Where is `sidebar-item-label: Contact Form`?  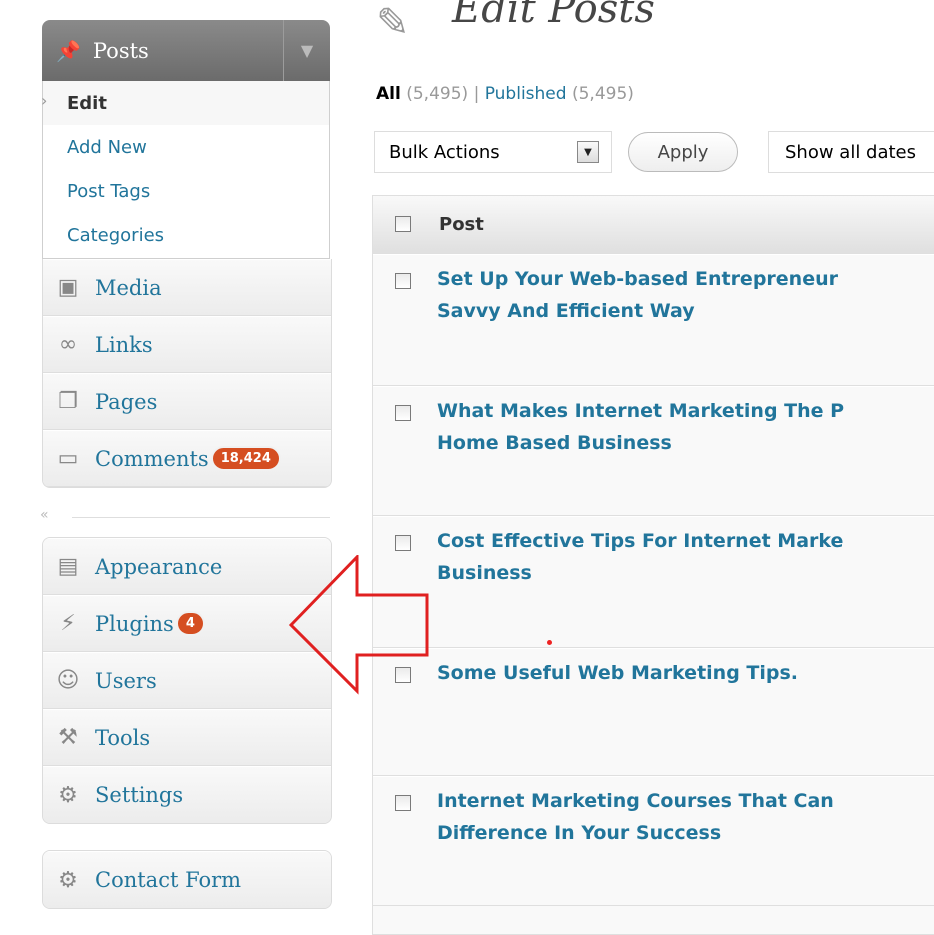 sidebar-item-label: Contact Form is located at coordinates (168, 880).